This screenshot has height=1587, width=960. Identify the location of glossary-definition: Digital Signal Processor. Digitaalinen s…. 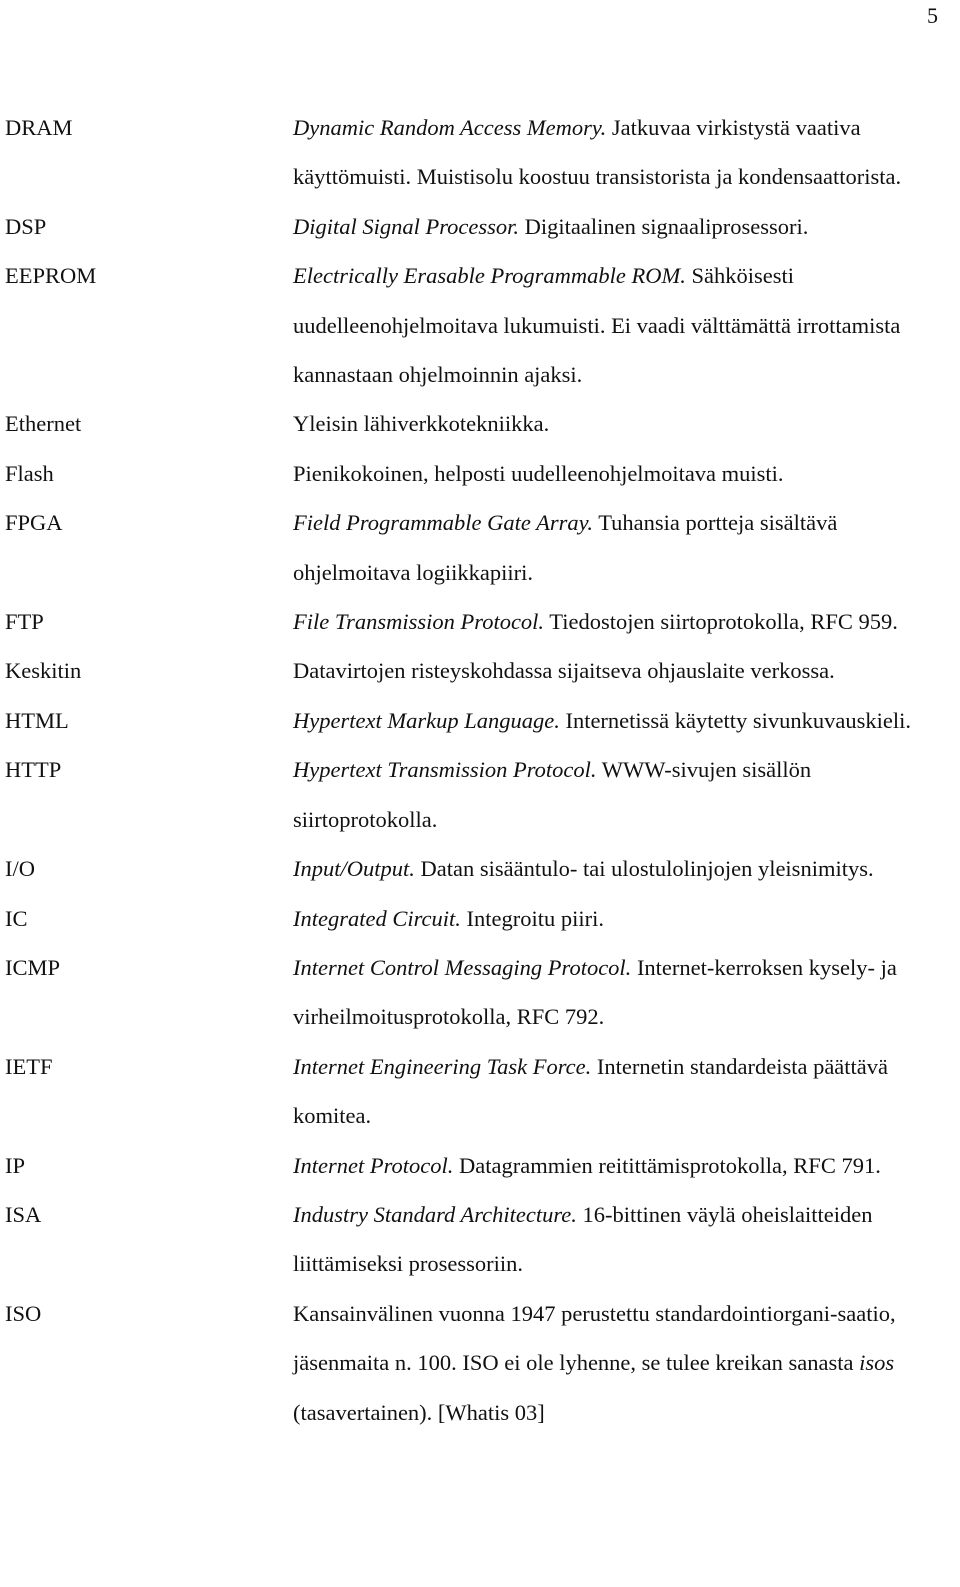
(617, 226).